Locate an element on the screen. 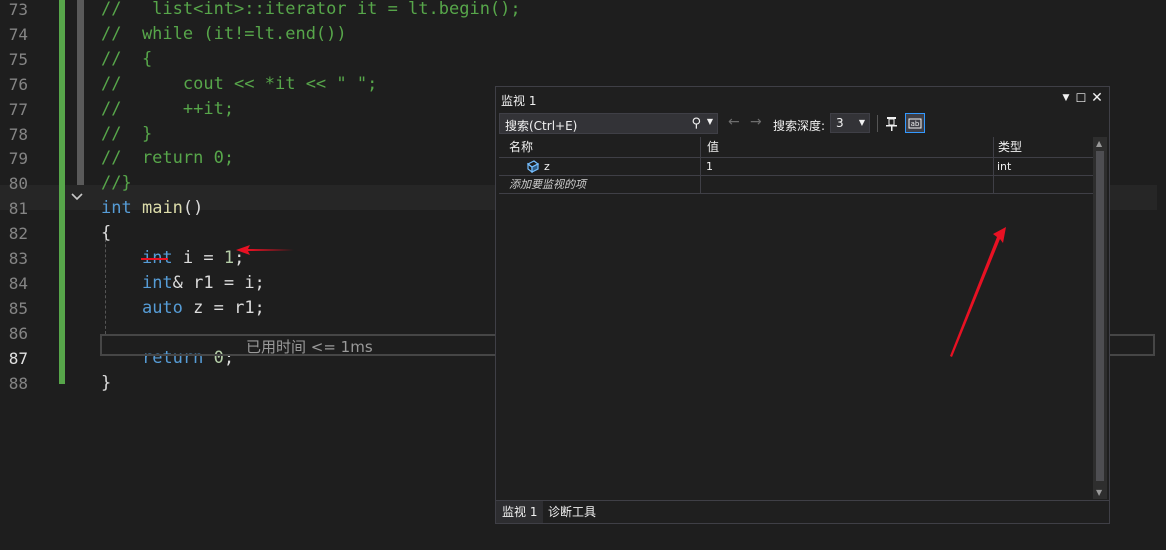 The width and height of the screenshot is (1166, 550). code-line: // while (it!=lt.end()) is located at coordinates (224, 34).